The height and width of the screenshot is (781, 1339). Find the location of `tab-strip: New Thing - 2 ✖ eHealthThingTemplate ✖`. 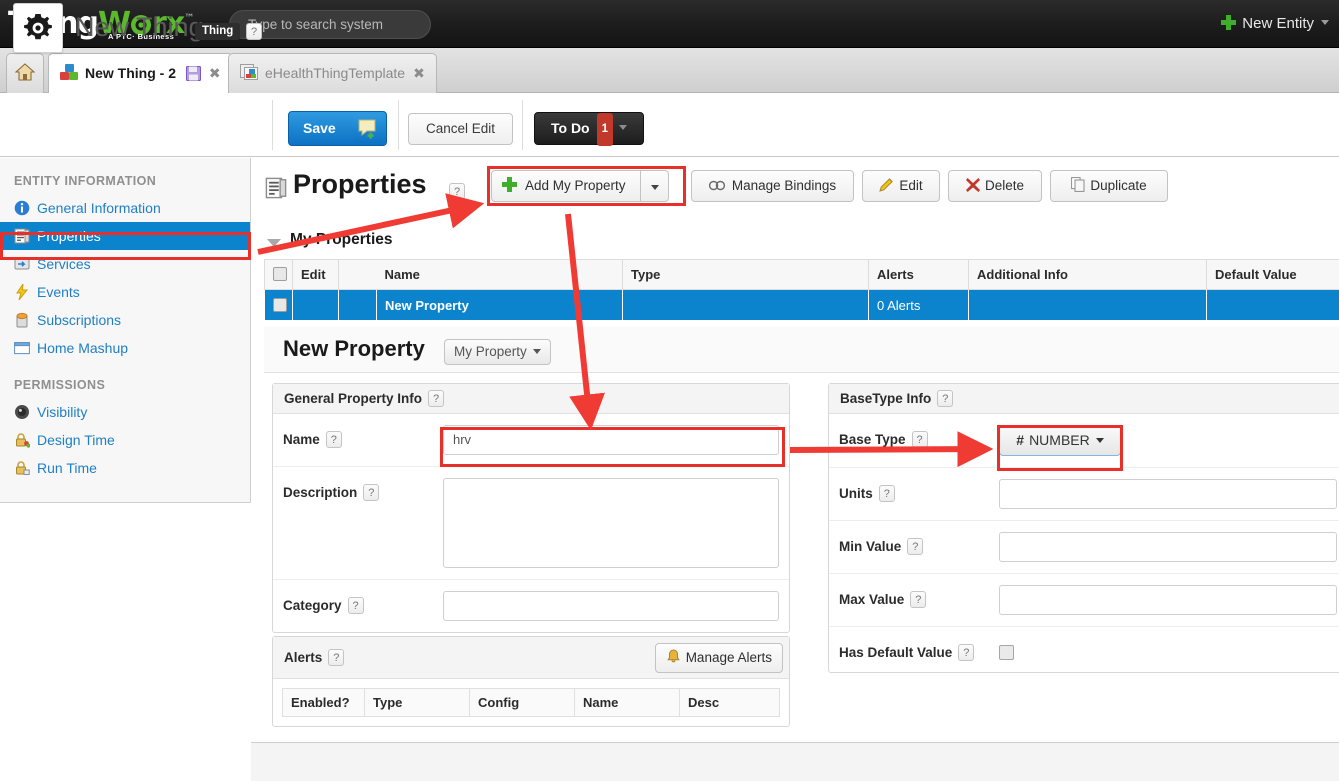

tab-strip: New Thing - 2 ✖ eHealthThingTemplate ✖ is located at coordinates (669, 70).